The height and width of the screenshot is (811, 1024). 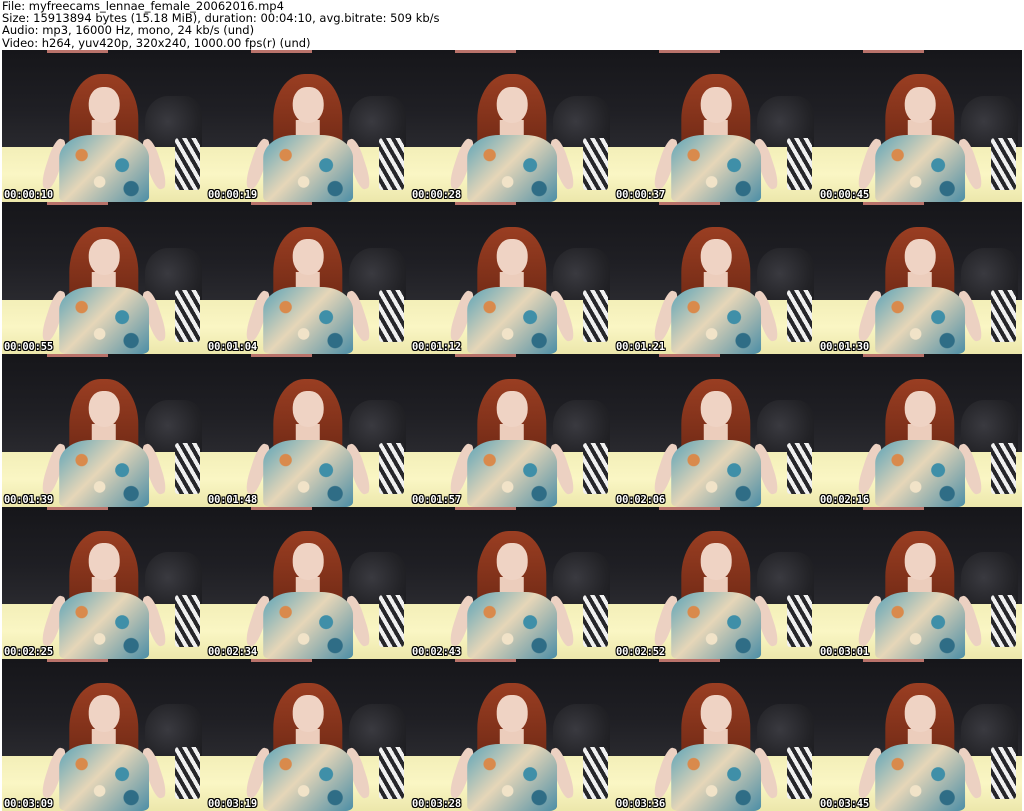 I want to click on frame-timestamp: 00:02:06, so click(x=640, y=499).